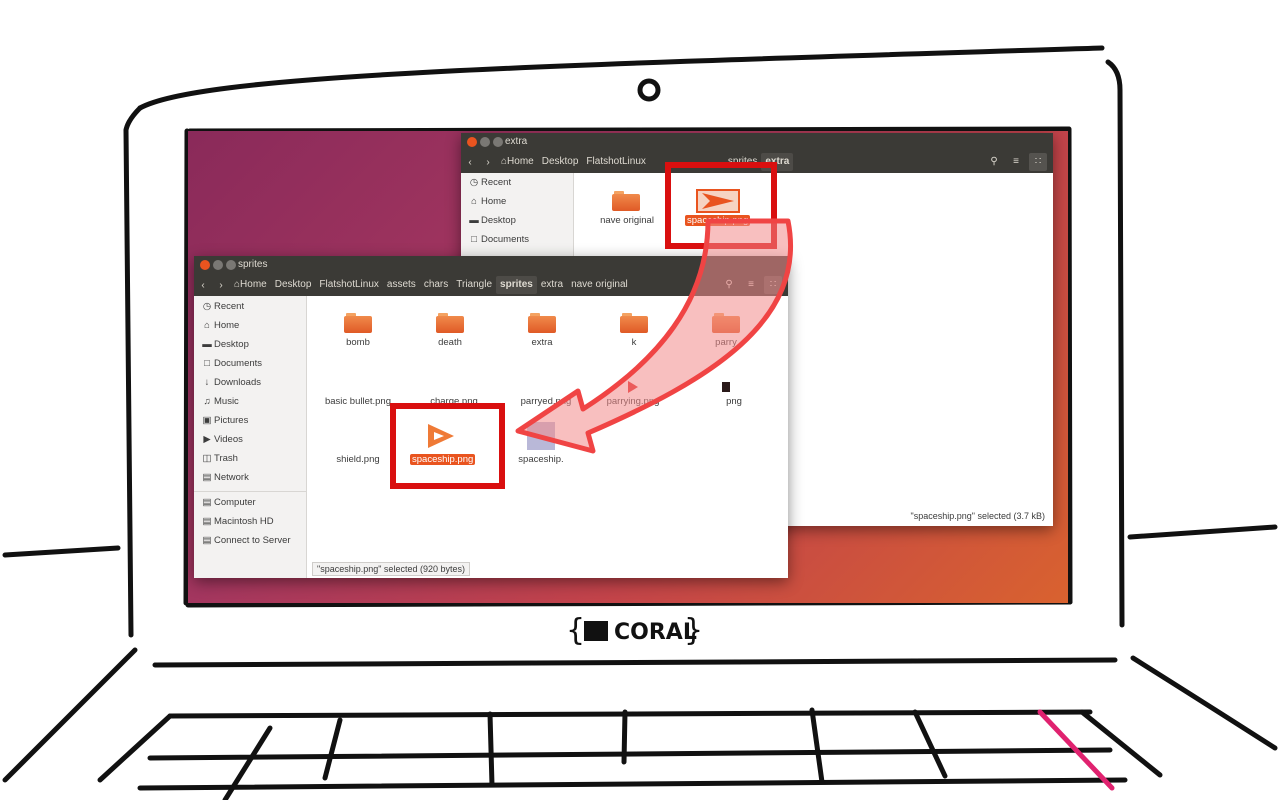  What do you see at coordinates (654, 336) in the screenshot?
I see `drag-arrow` at bounding box center [654, 336].